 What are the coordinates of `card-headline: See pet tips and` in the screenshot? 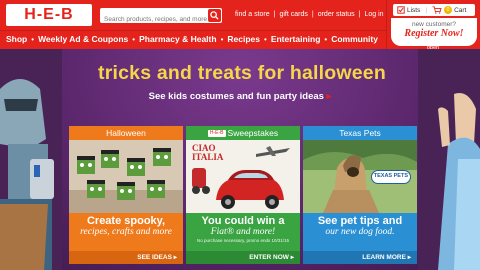 It's located at (360, 221).